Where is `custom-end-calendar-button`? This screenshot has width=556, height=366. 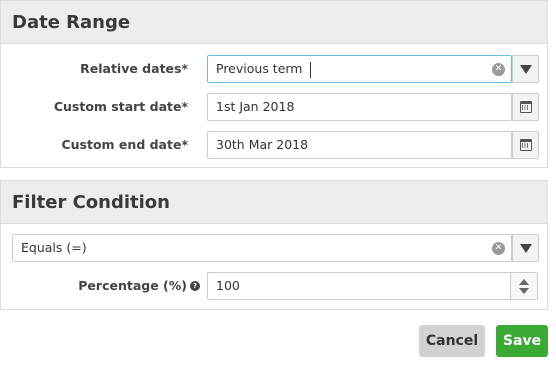 custom-end-calendar-button is located at coordinates (525, 145).